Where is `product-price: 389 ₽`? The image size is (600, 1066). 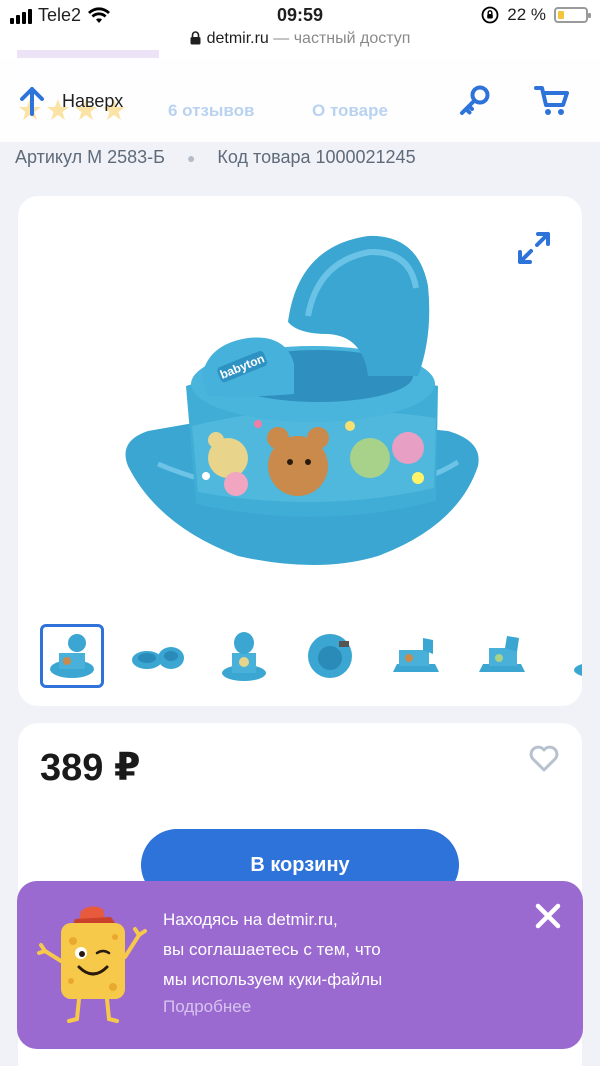
product-price: 389 ₽ is located at coordinates (90, 768).